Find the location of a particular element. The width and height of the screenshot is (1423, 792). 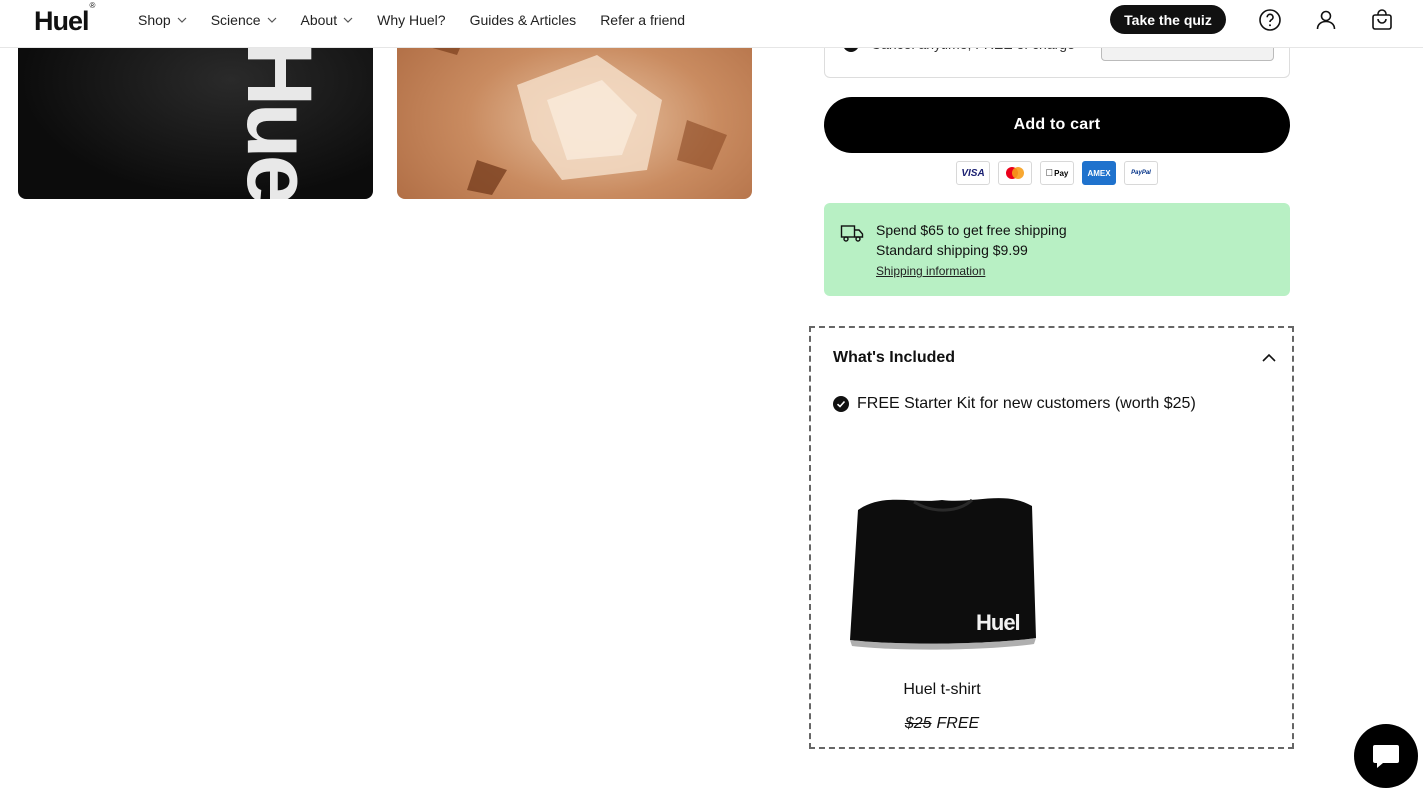

nav-why-huel: Why Huel? is located at coordinates (411, 20).